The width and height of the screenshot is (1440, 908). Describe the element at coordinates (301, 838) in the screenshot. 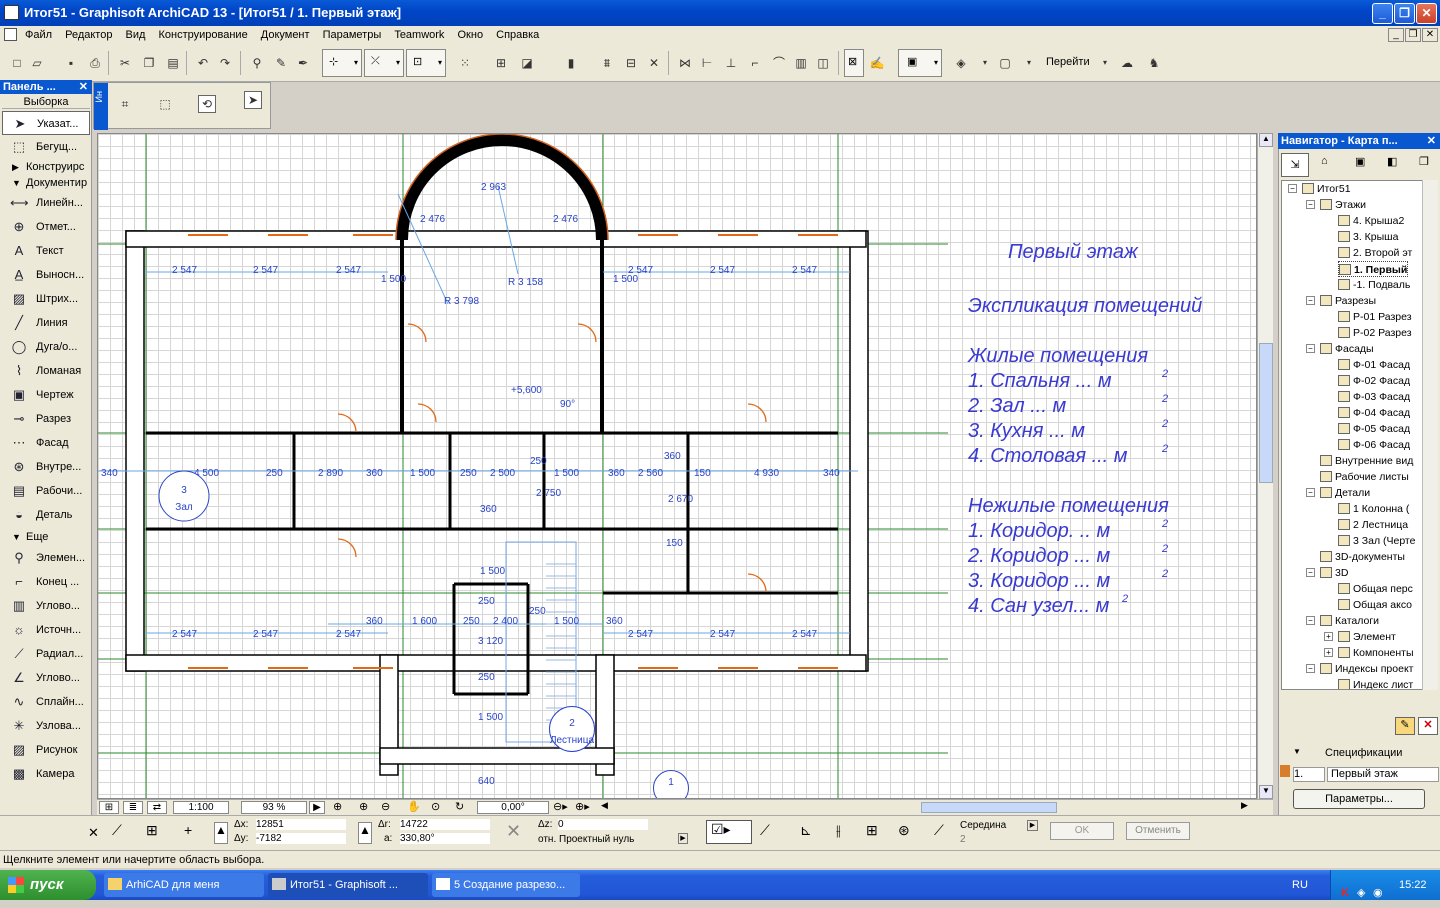

I see `dy-field: -7182` at that location.